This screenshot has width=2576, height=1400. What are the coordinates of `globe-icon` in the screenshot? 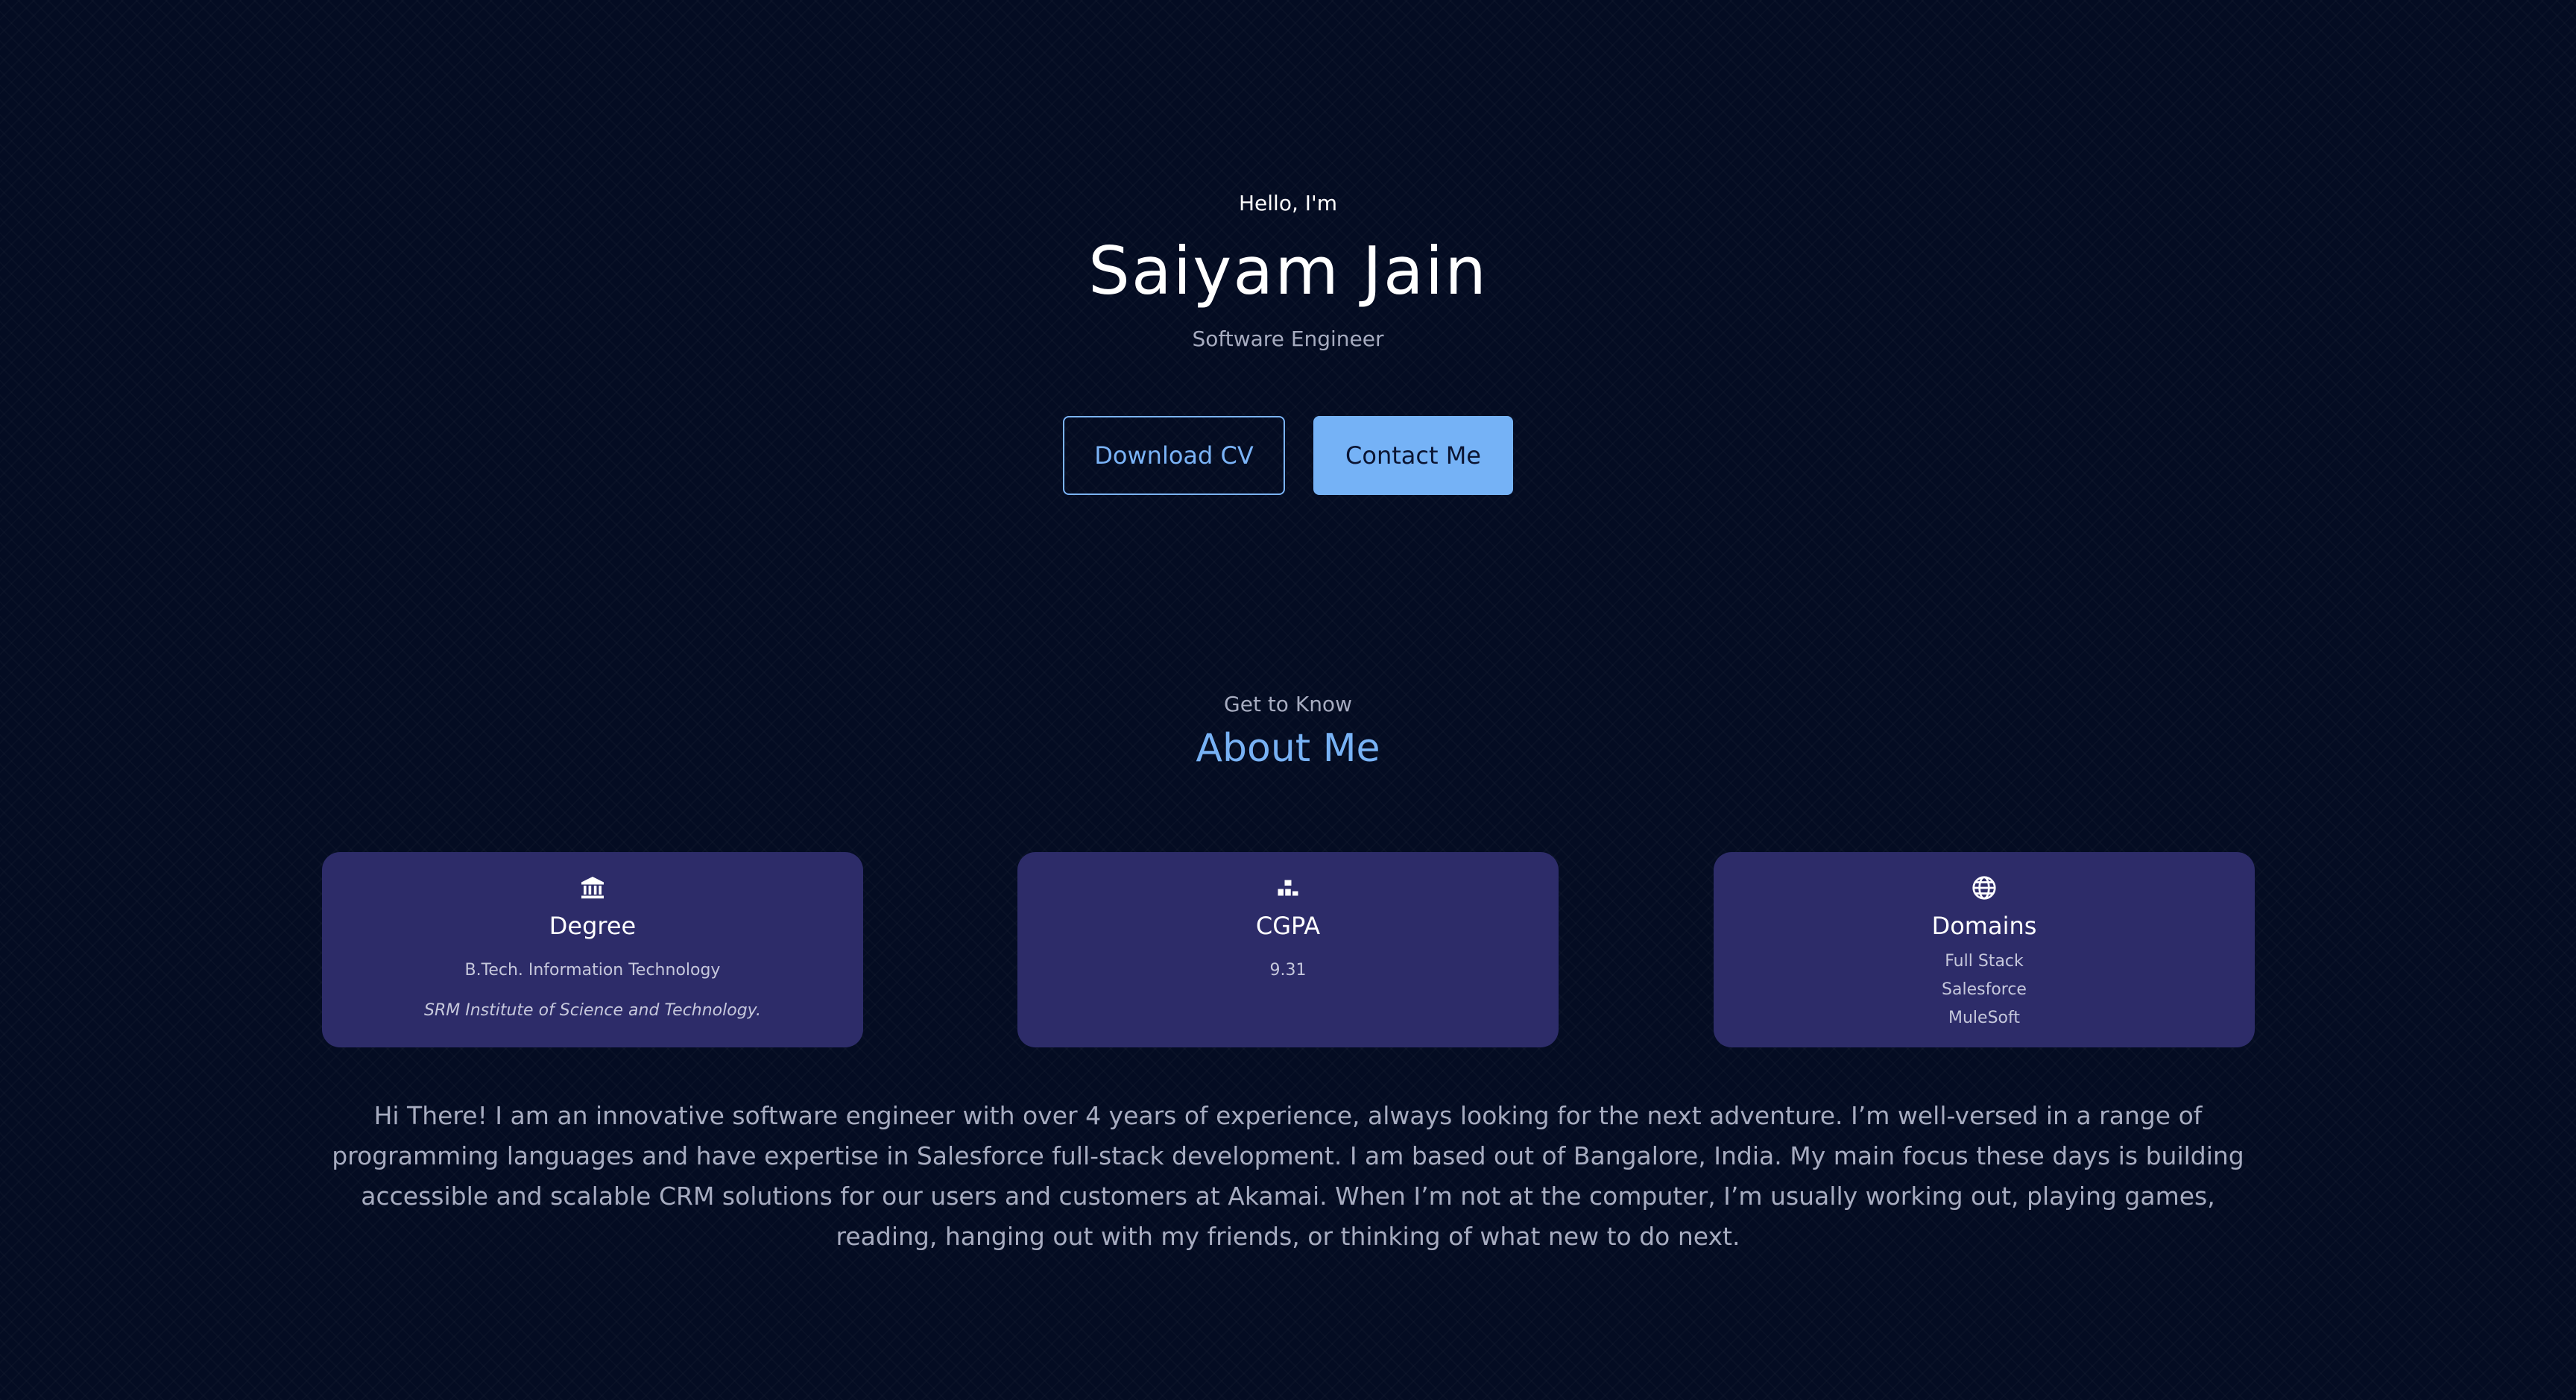 It's located at (1985, 889).